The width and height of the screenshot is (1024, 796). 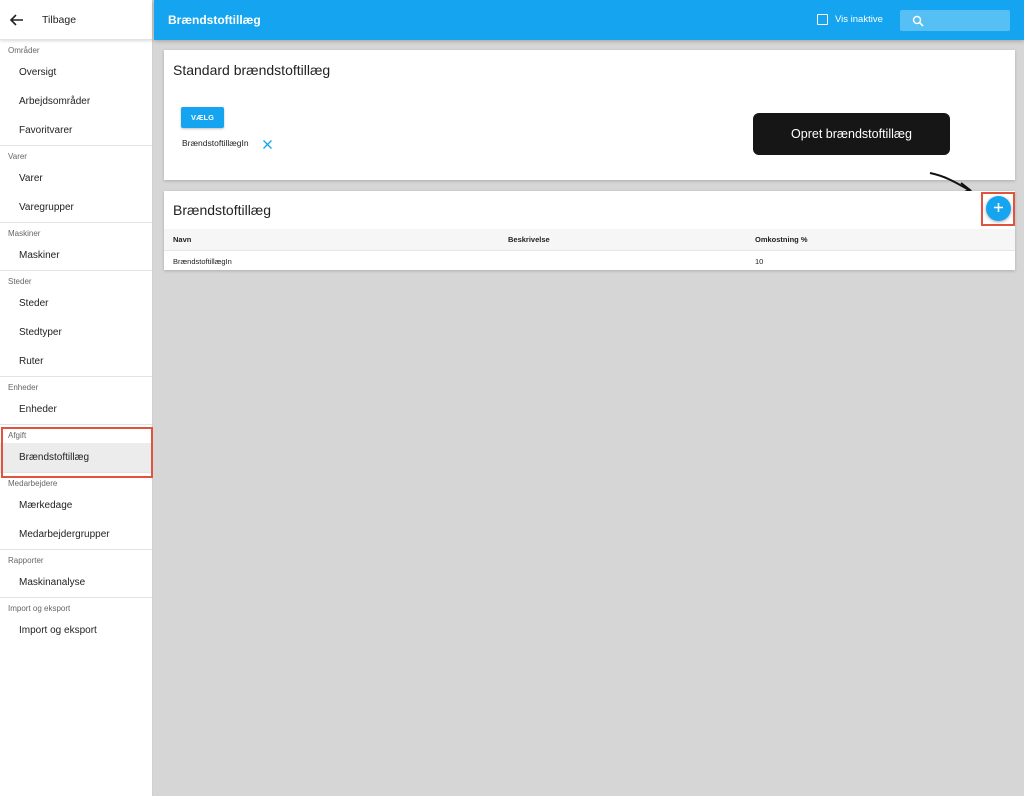 What do you see at coordinates (76, 178) in the screenshot?
I see `sidebar-item-varer: Varer` at bounding box center [76, 178].